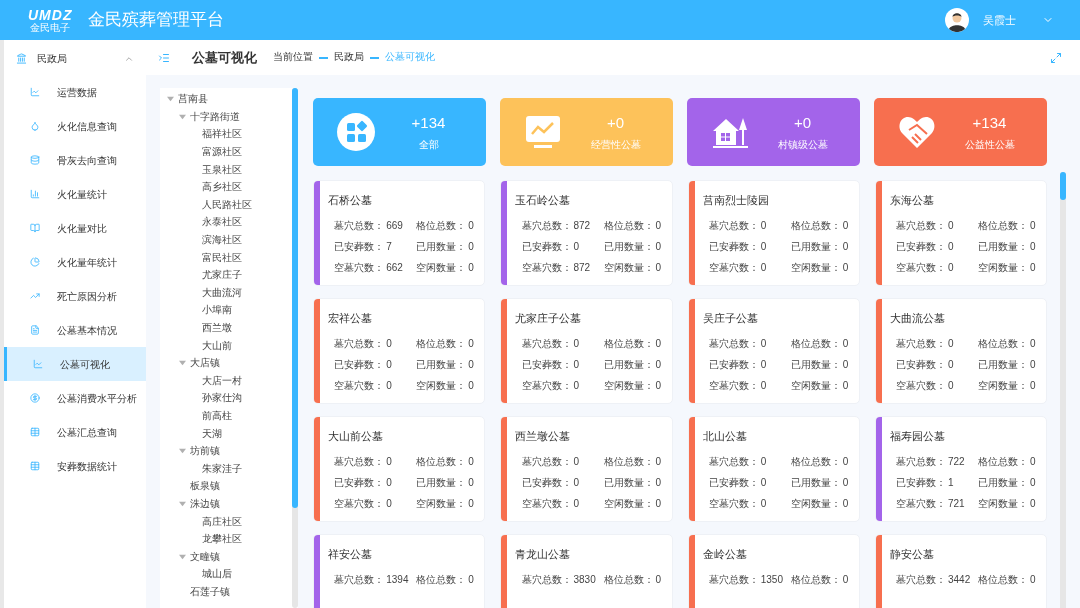  What do you see at coordinates (222, 380) in the screenshot?
I see `tree-item: 大店一村` at bounding box center [222, 380].